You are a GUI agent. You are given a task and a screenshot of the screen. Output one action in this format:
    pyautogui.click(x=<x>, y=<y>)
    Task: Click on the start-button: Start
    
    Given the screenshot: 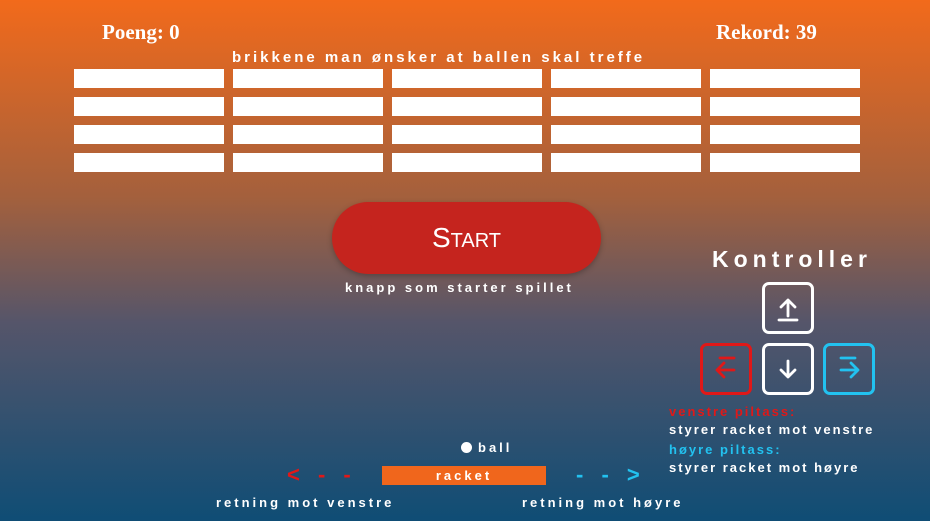 What is the action you would take?
    pyautogui.click(x=466, y=238)
    